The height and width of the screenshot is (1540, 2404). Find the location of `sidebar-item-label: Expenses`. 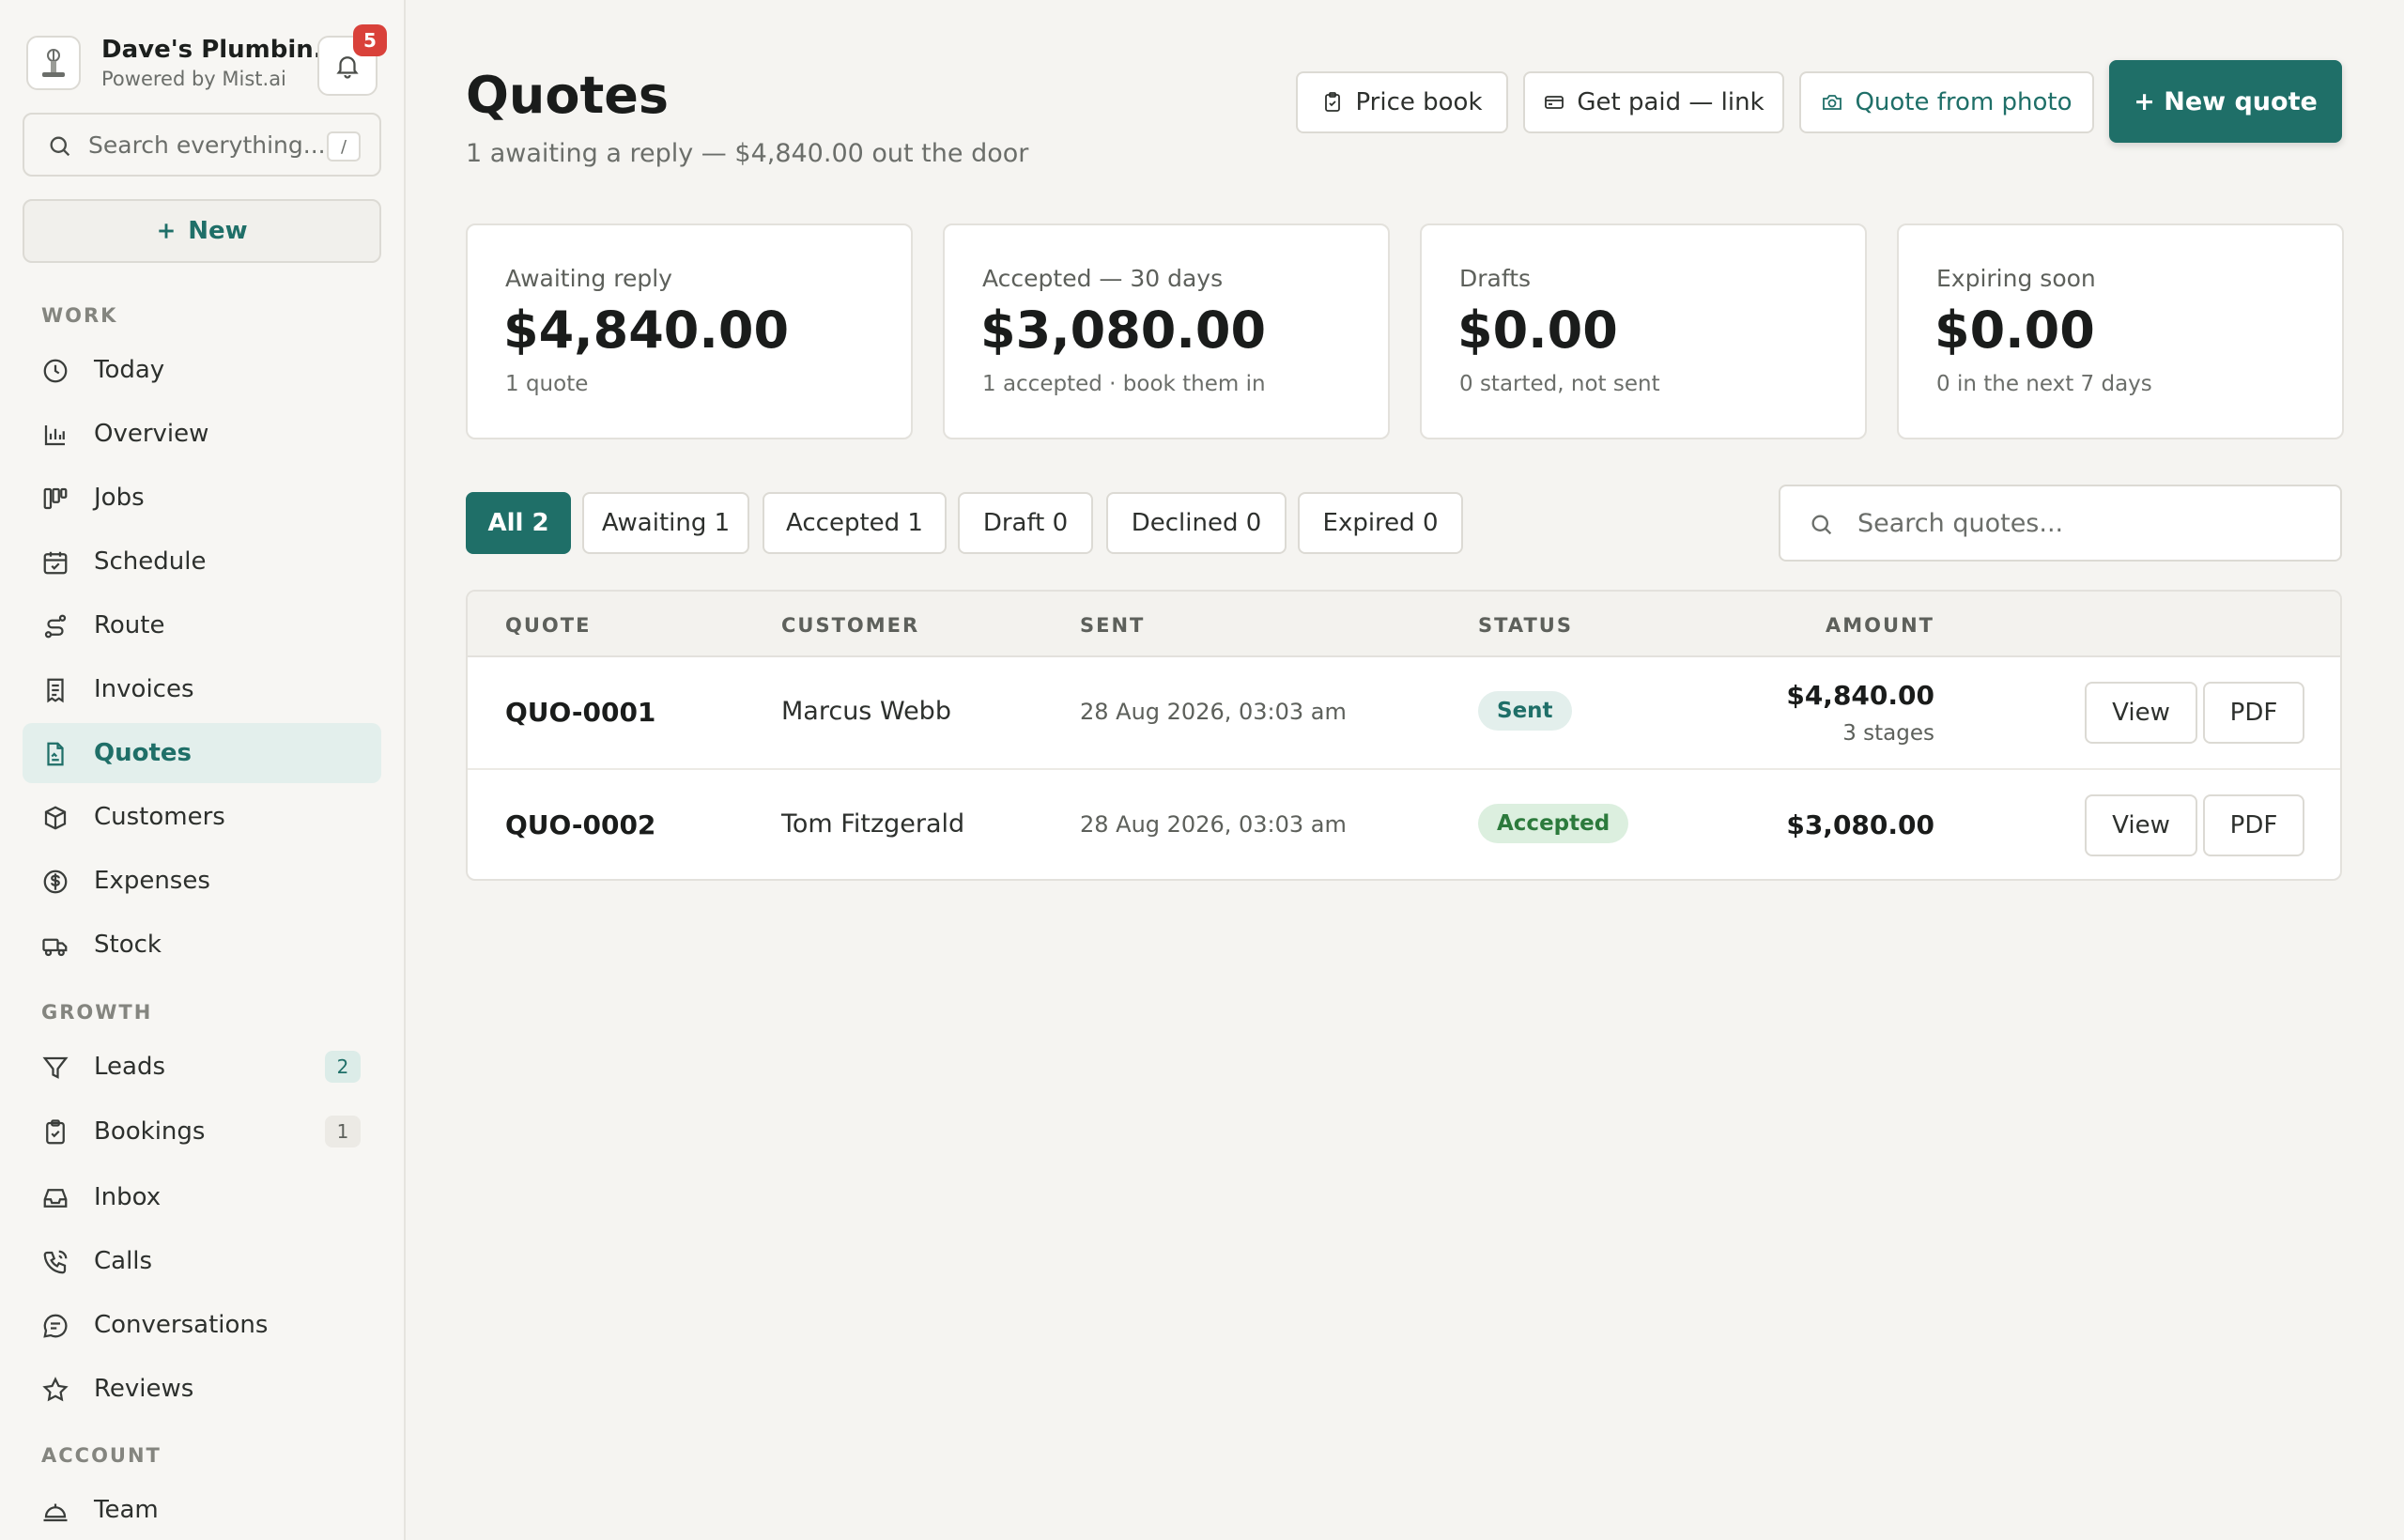

sidebar-item-label: Expenses is located at coordinates (152, 881).